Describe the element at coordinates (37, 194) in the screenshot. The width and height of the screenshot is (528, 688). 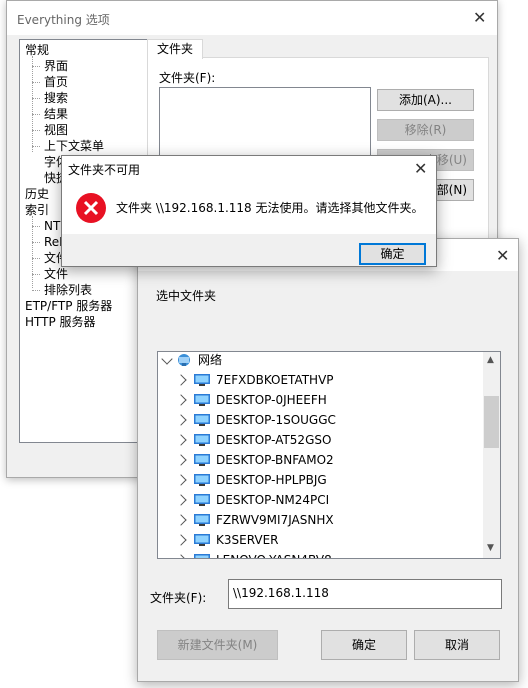
I see `tree-item-history: 历史` at that location.